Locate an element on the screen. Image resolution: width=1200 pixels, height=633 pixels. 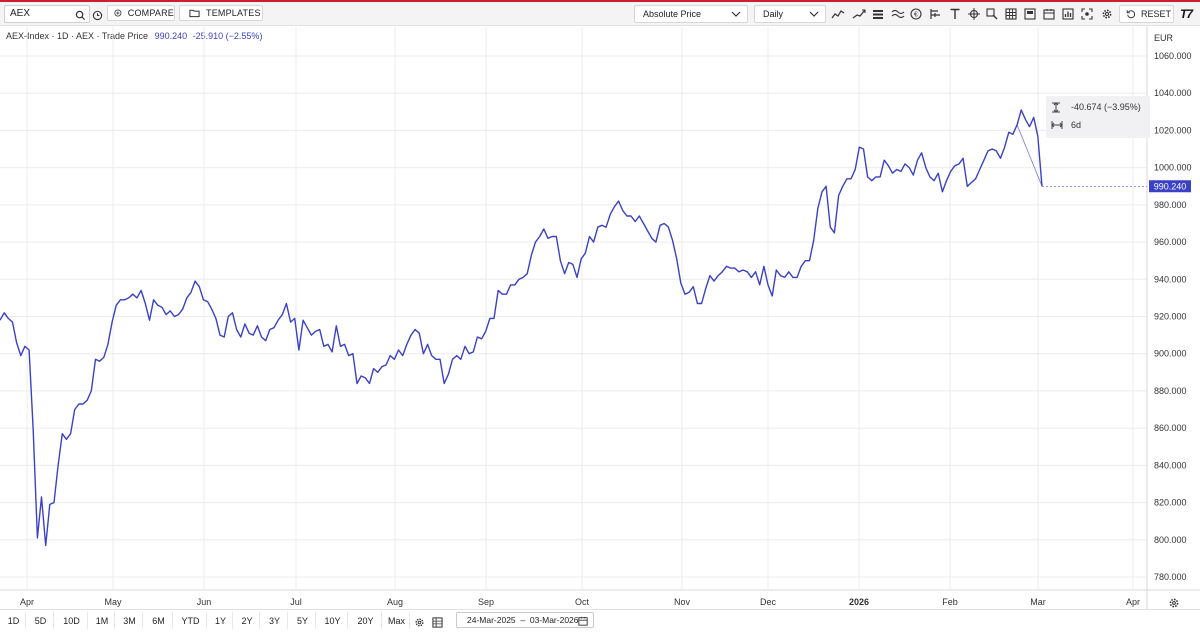
x-tick-label: Mar is located at coordinates (1038, 602).